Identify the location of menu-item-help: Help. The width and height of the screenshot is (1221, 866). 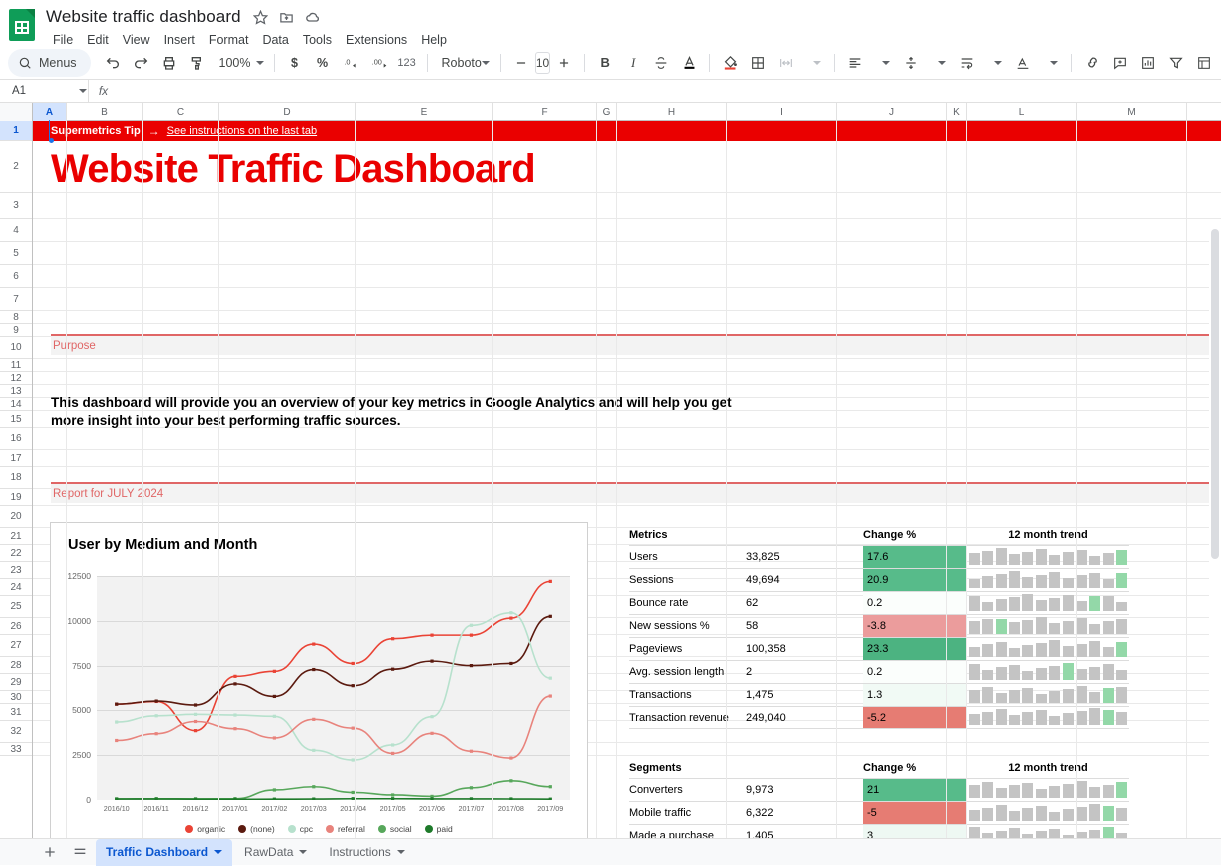
(434, 40).